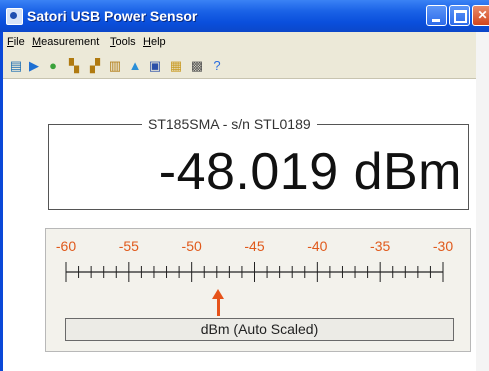  Describe the element at coordinates (259, 329) in the screenshot. I see `scale-unit-label: dBm (Auto Scaled)` at that location.